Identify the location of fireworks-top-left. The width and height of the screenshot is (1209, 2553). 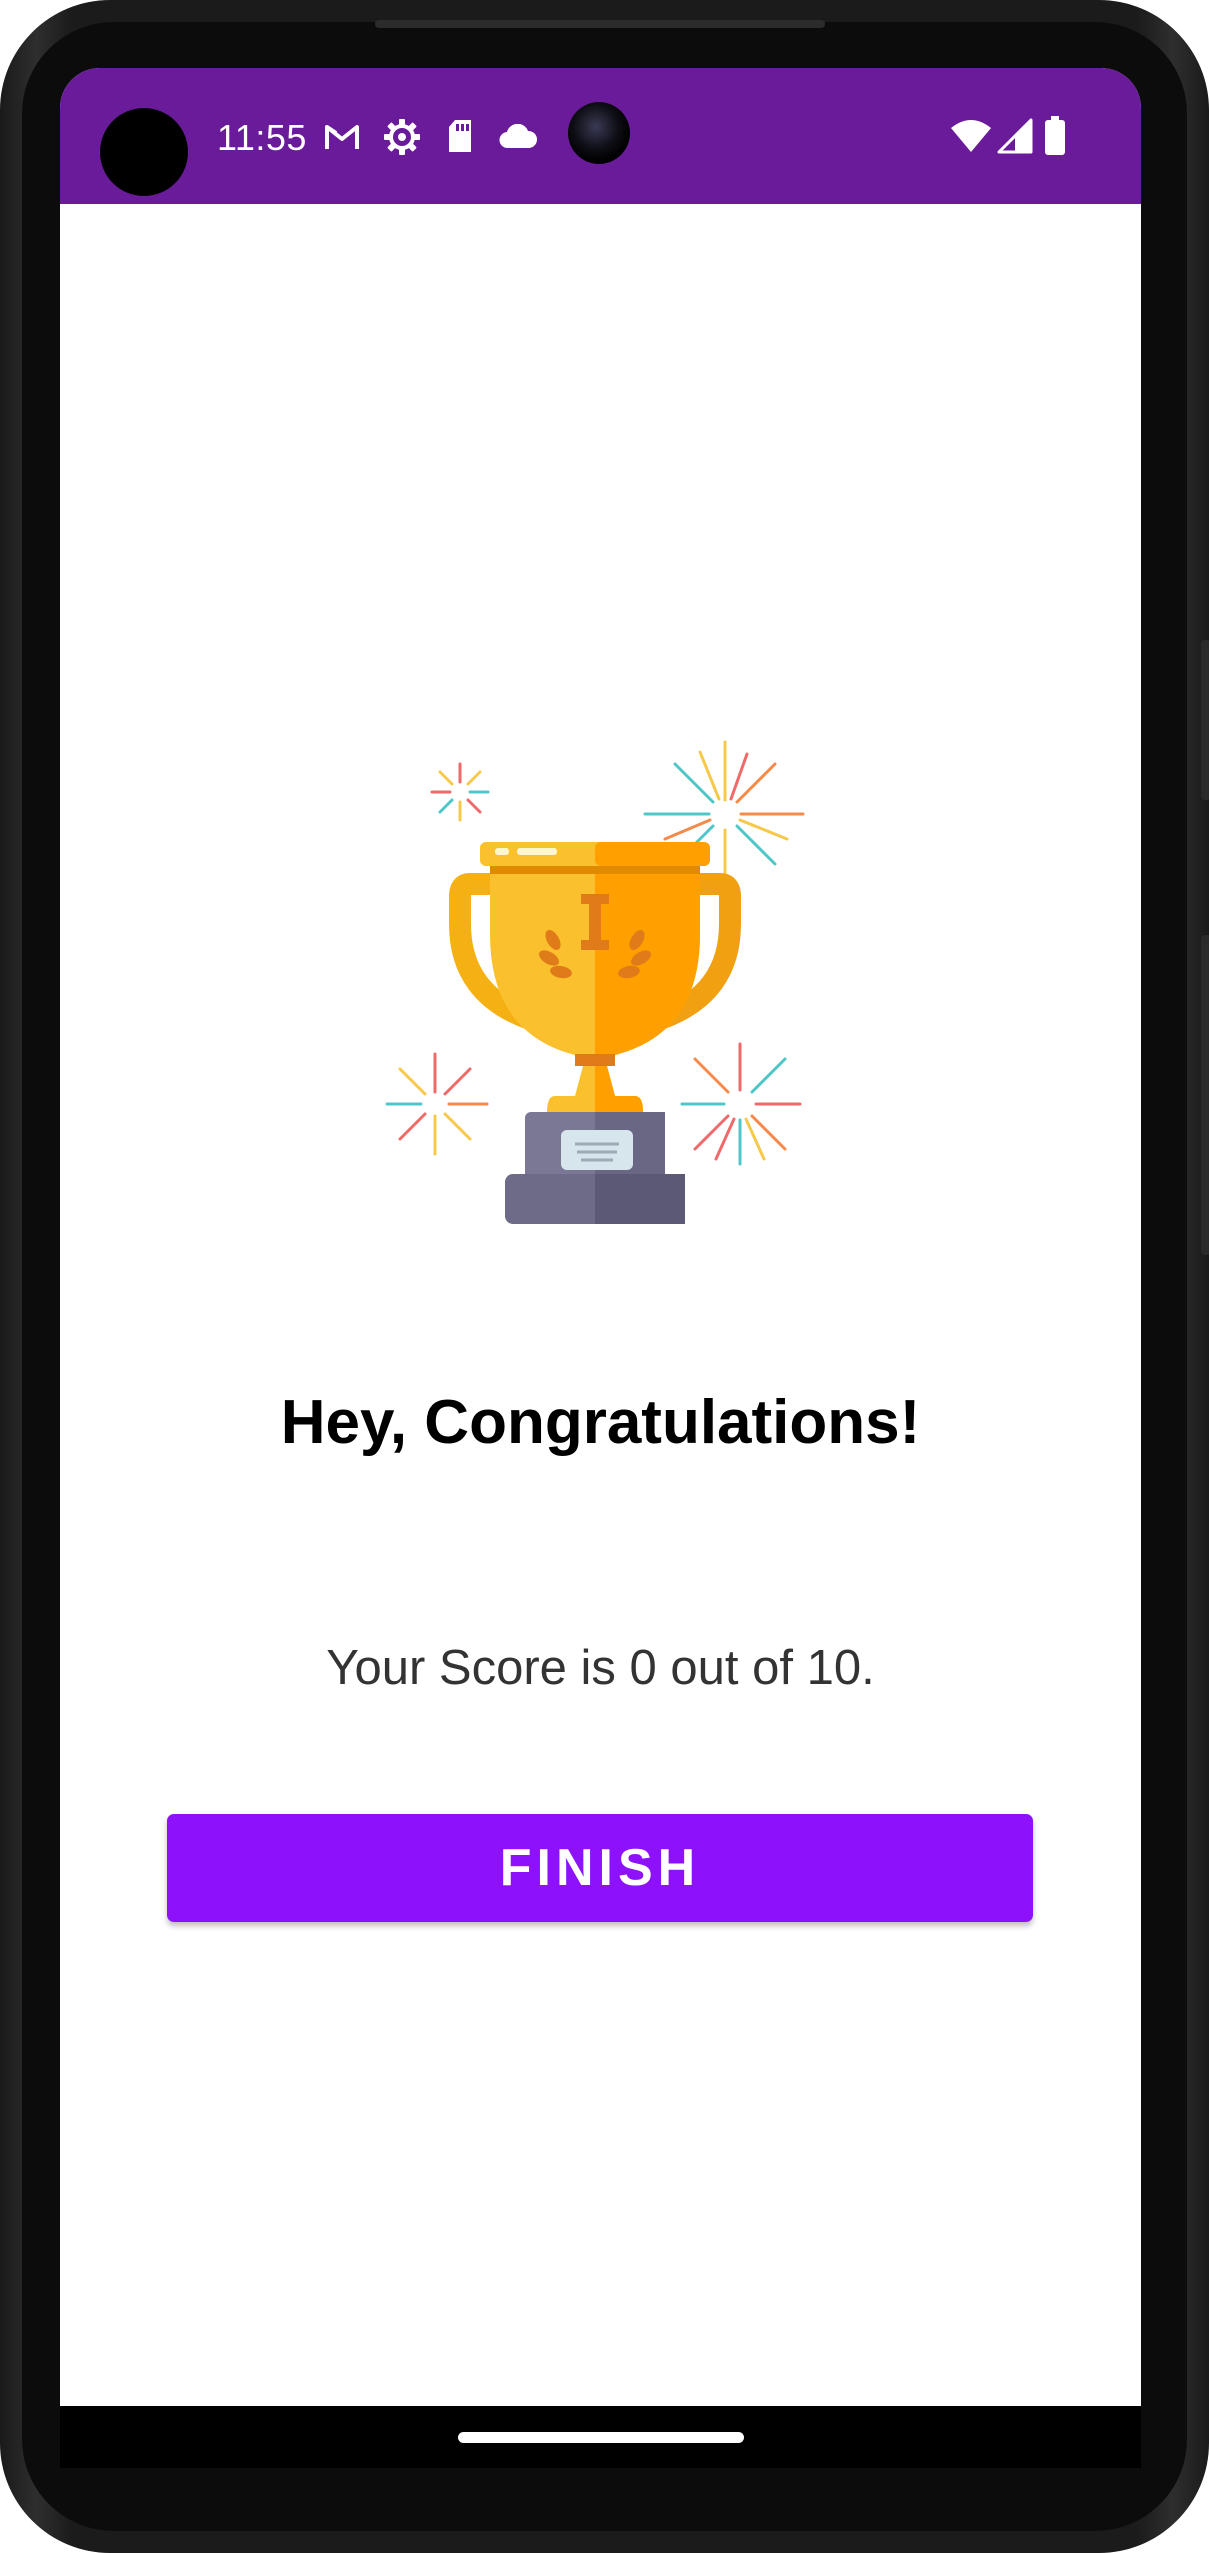
(460, 792).